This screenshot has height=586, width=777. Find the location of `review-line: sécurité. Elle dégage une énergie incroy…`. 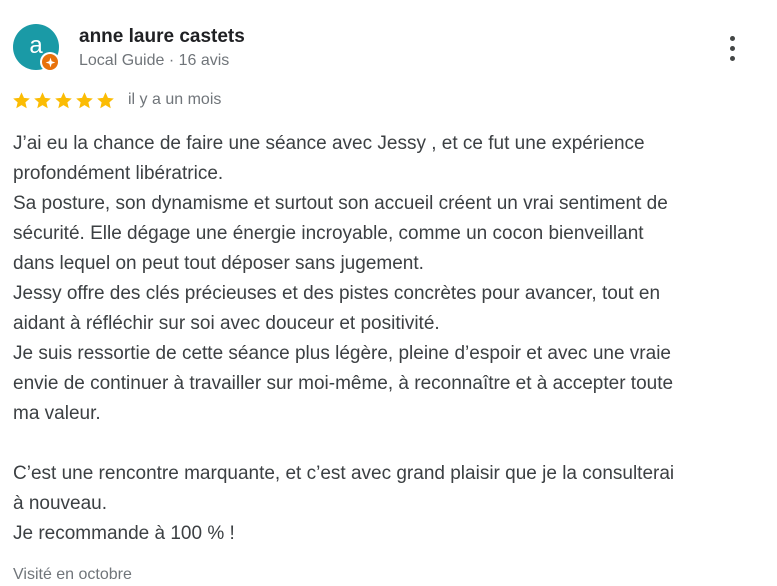

review-line: sécurité. Elle dégage une énergie incroy… is located at coordinates (328, 233).